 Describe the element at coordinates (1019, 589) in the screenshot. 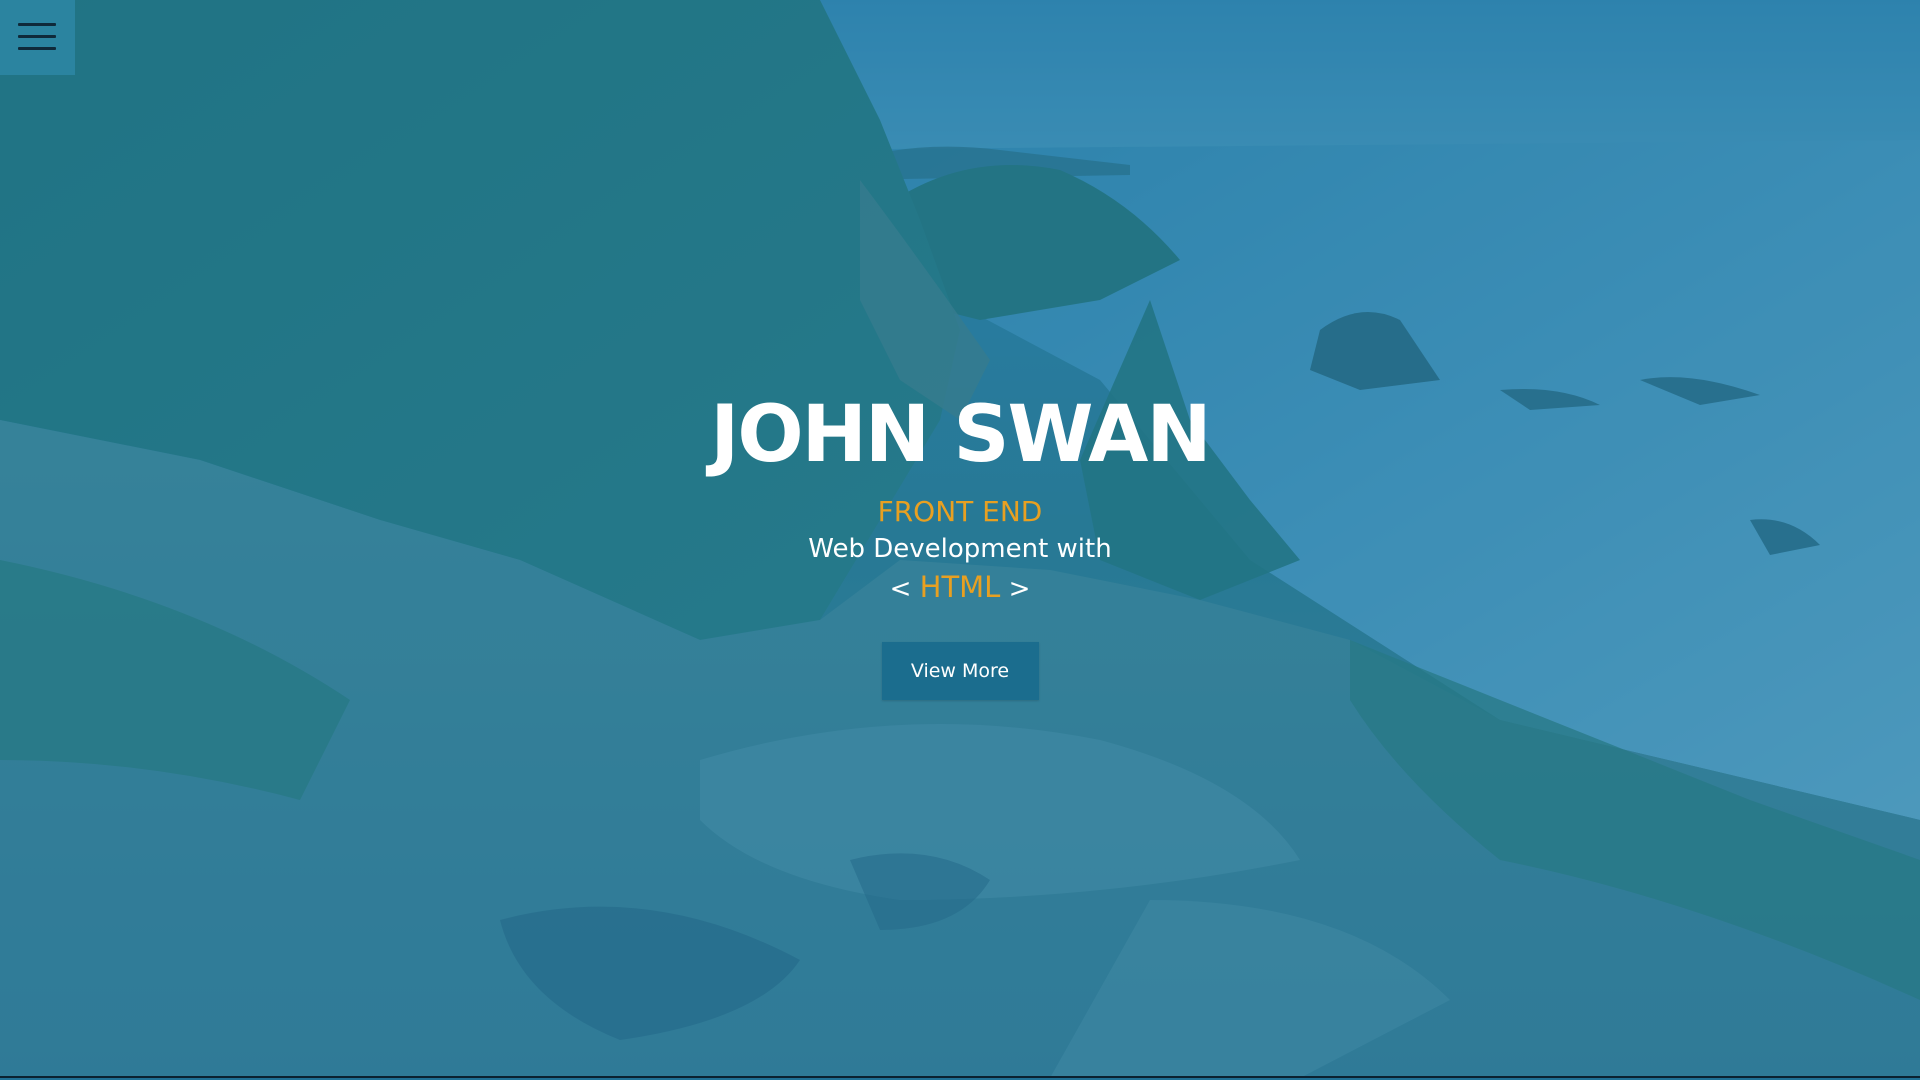

I see `tech-suffix: >` at that location.